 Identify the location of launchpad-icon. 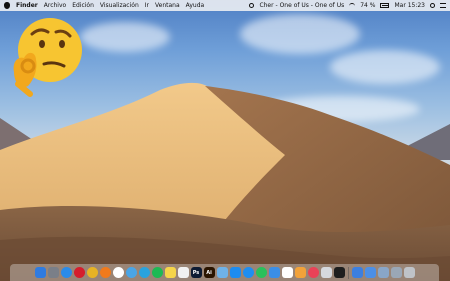
(53, 272).